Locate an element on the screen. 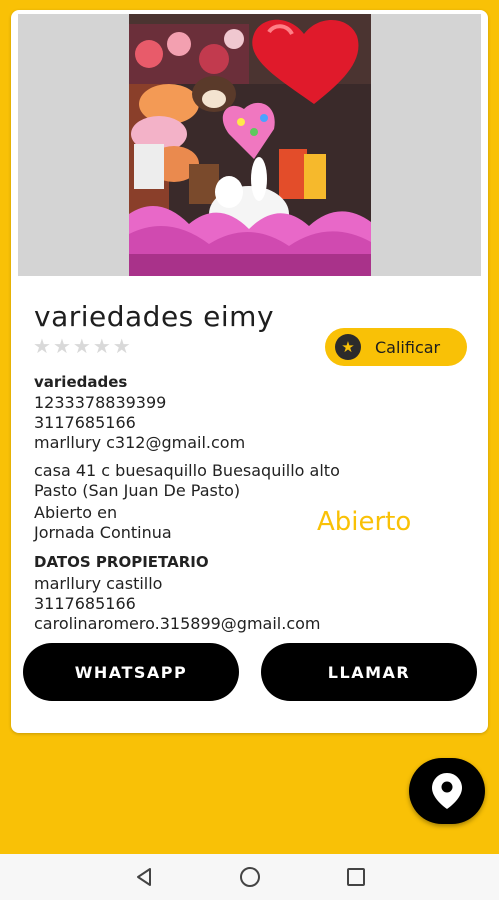 Image resolution: width=499 pixels, height=900 pixels. business-phone: 3117685166 is located at coordinates (85, 423).